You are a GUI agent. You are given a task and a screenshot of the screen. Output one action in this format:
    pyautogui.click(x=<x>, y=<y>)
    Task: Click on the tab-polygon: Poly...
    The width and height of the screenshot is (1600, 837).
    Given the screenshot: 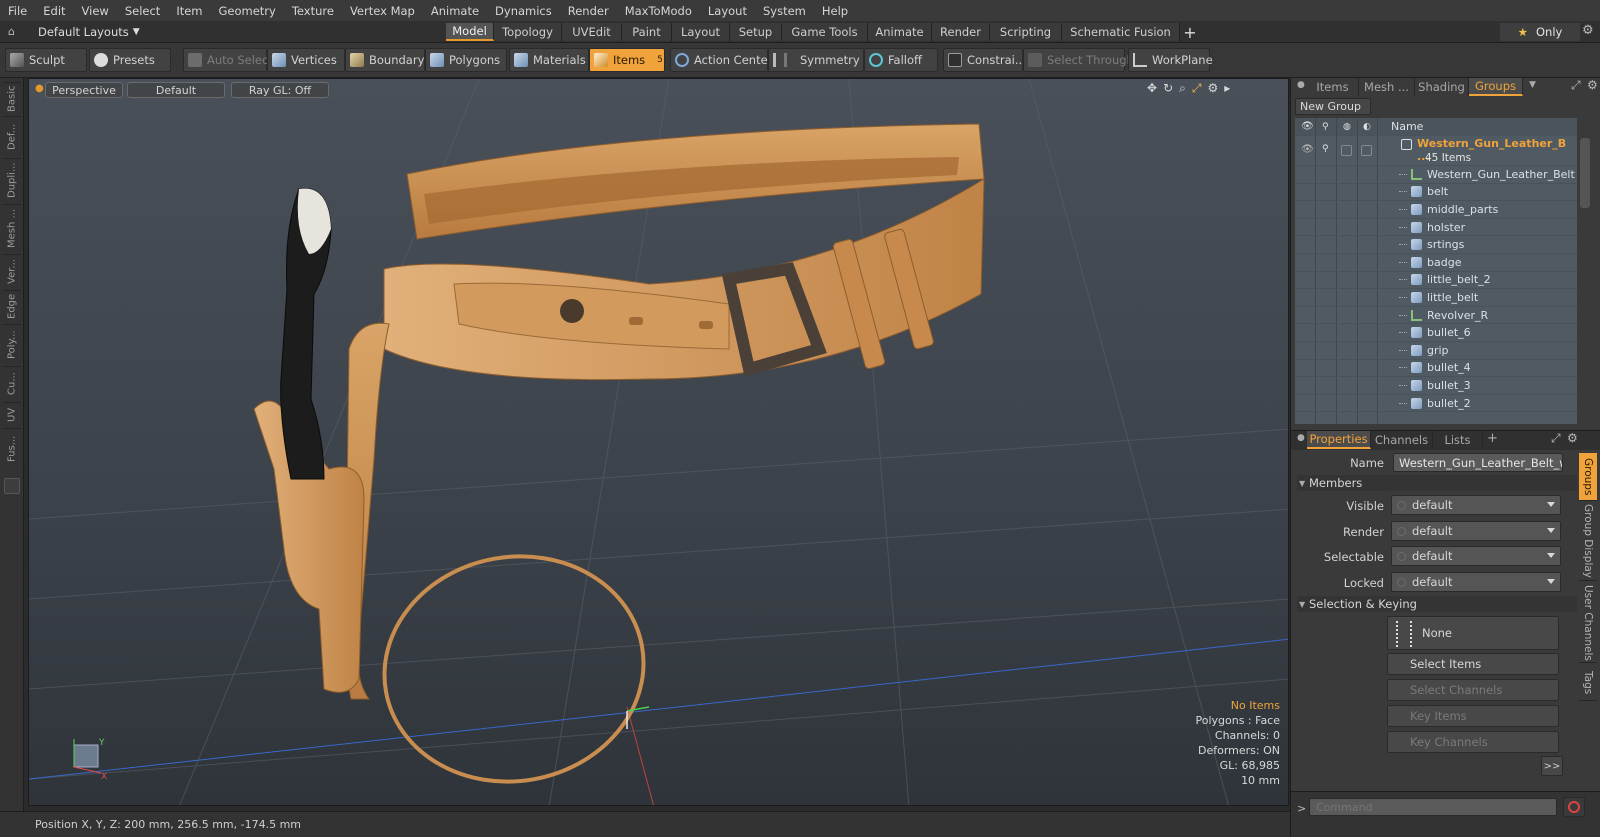 What is the action you would take?
    pyautogui.click(x=12, y=344)
    